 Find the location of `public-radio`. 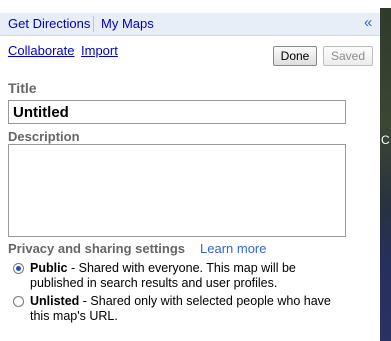

public-radio is located at coordinates (18, 268).